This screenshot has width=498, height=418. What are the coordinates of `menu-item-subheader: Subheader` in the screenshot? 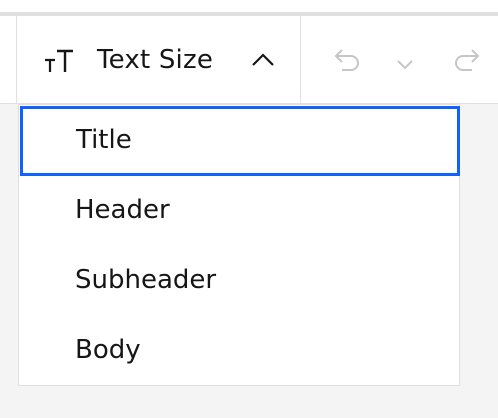 It's located at (239, 281).